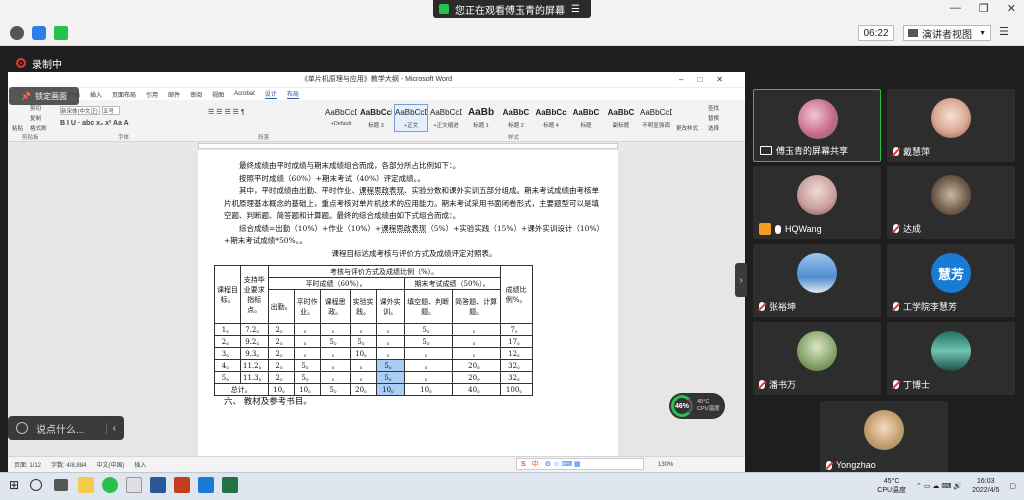 The width and height of the screenshot is (1024, 500). Describe the element at coordinates (196, 94) in the screenshot. I see `tab-review: 审阅` at that location.